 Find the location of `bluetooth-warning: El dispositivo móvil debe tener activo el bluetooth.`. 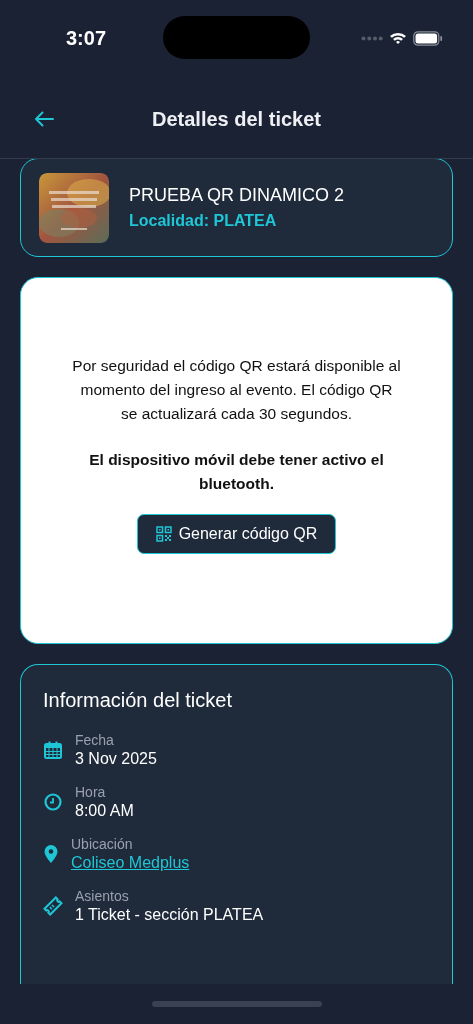

bluetooth-warning: El dispositivo móvil debe tener activo el bluetooth. is located at coordinates (236, 472).